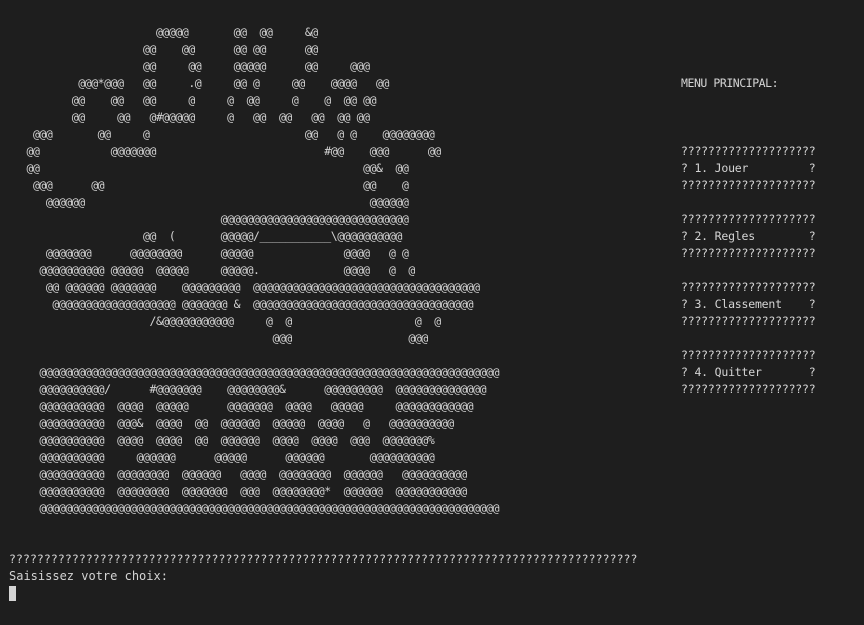  Describe the element at coordinates (88, 576) in the screenshot. I see `input-prompt: Saisissez votre choix:` at that location.